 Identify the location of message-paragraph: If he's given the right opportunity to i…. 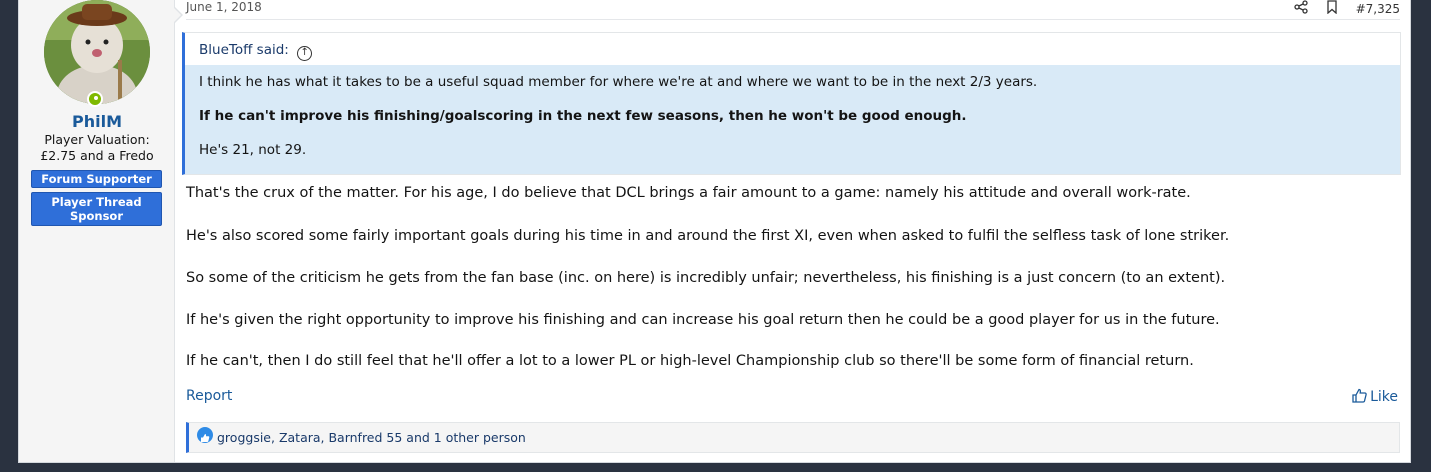
(703, 320).